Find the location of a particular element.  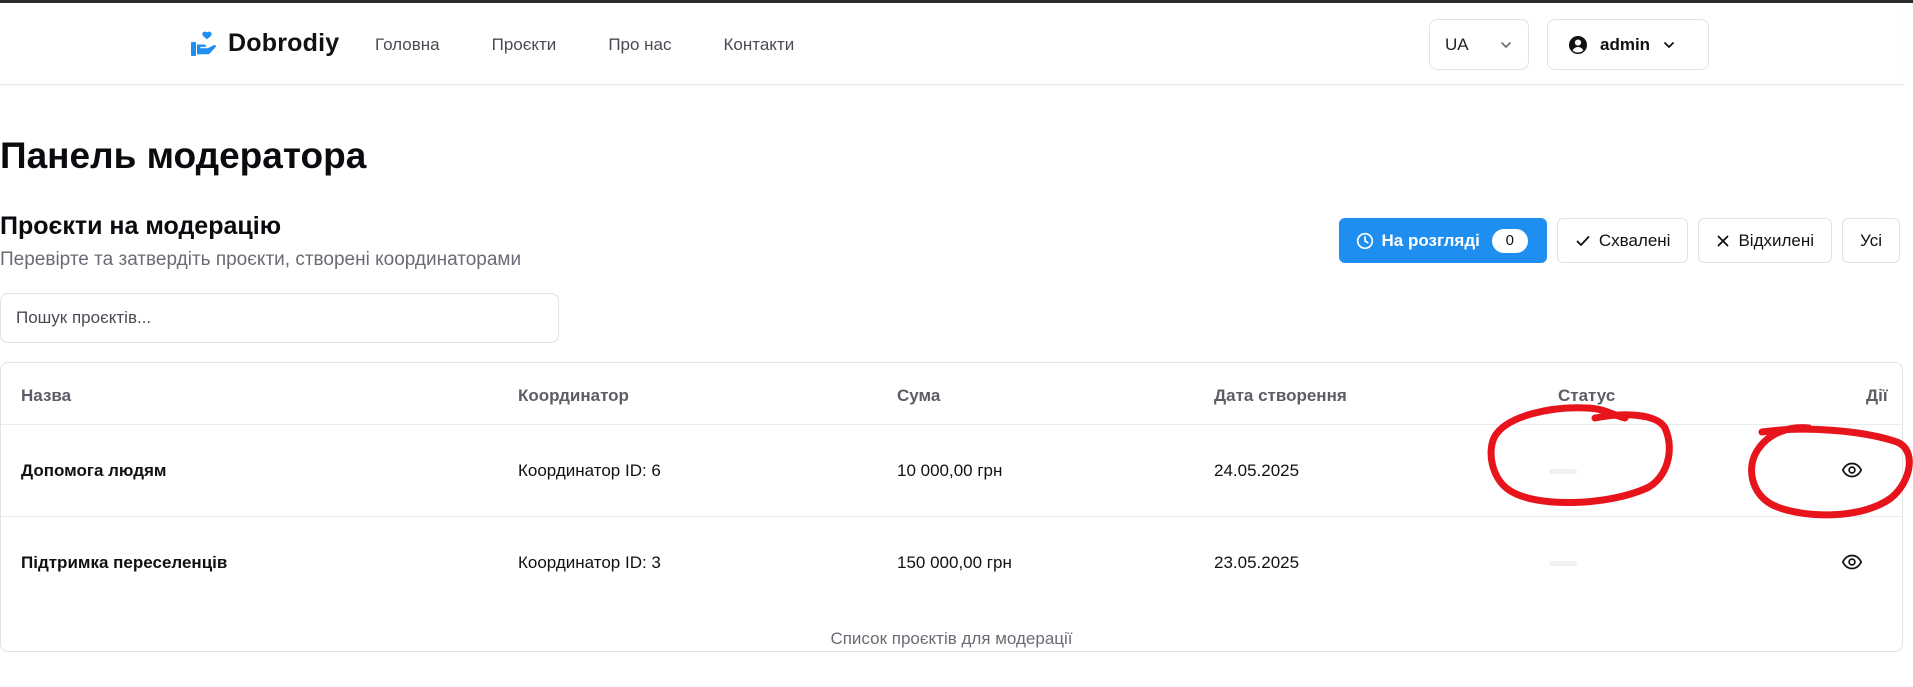

pending-count-badge: 0 is located at coordinates (1509, 240).